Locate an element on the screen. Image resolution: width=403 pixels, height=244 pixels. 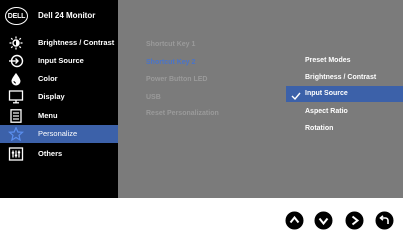
menu-item-label: Brightness / Contrast is located at coordinates (76, 42).